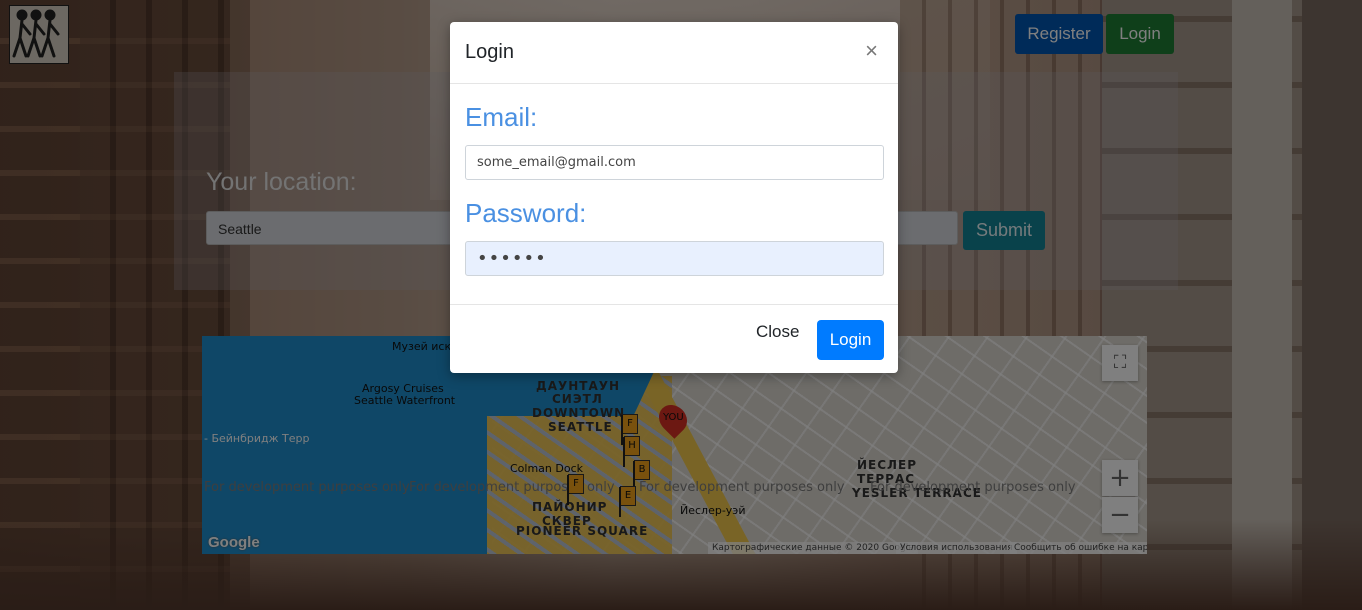  Describe the element at coordinates (674, 162) in the screenshot. I see `email-field: some_email@gmail.com` at that location.